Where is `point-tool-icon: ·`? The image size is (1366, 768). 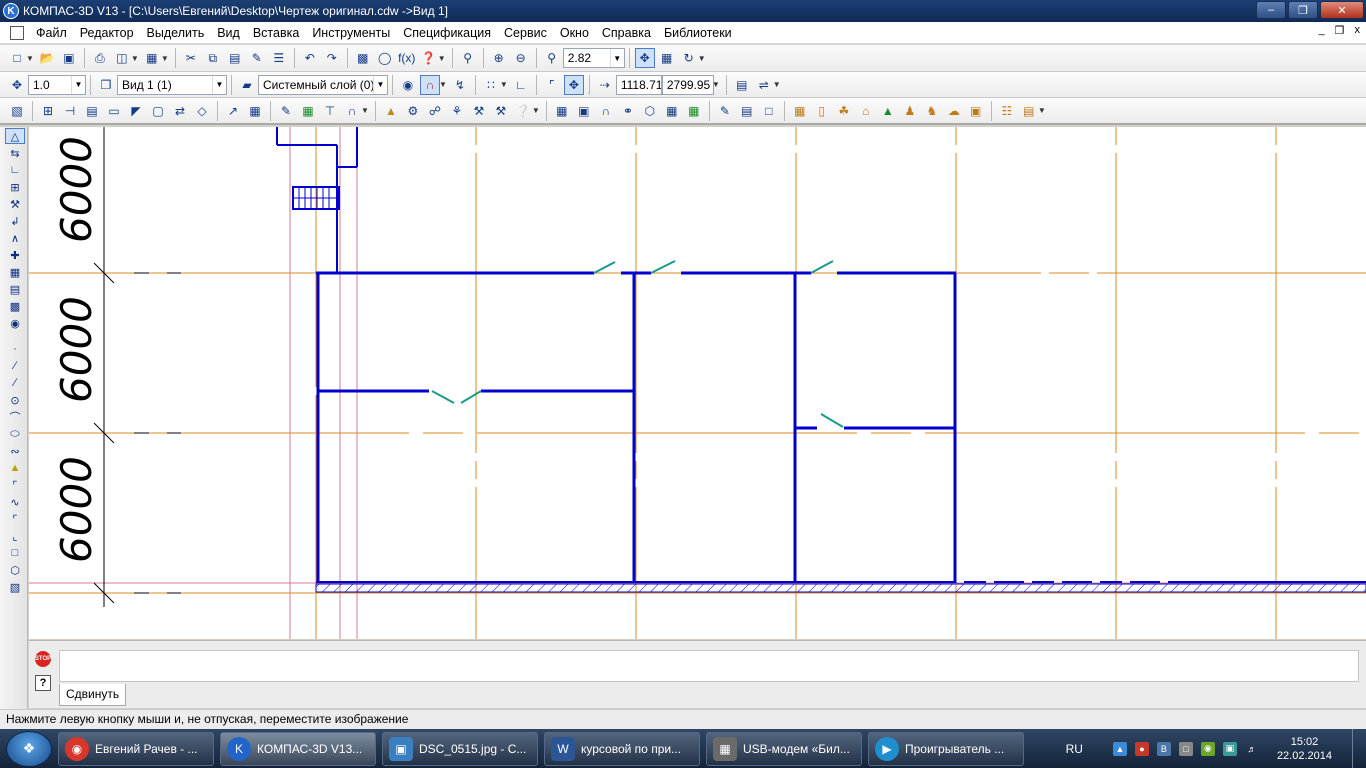 point-tool-icon: · is located at coordinates (15, 349).